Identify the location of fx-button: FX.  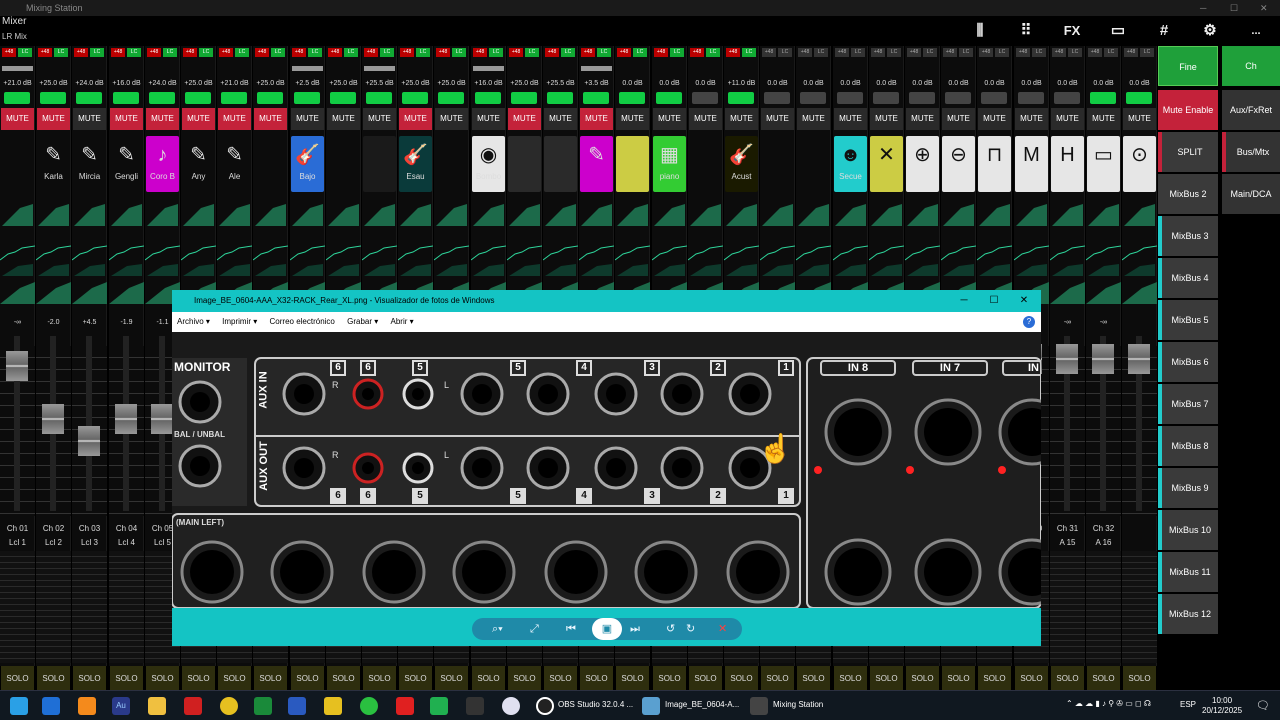
(1072, 31).